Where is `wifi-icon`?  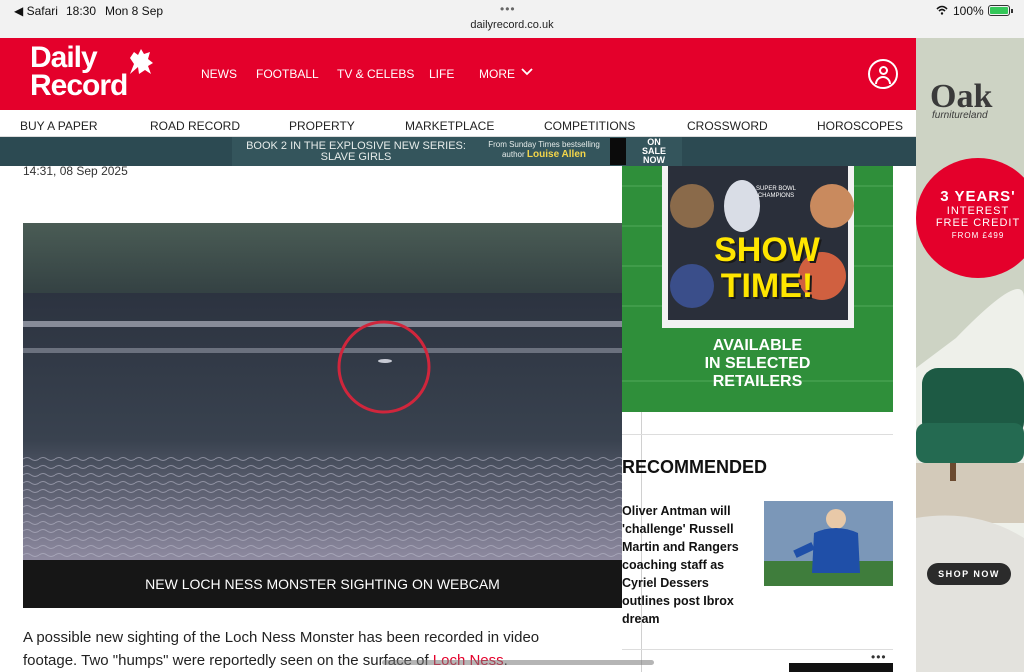
wifi-icon is located at coordinates (942, 10).